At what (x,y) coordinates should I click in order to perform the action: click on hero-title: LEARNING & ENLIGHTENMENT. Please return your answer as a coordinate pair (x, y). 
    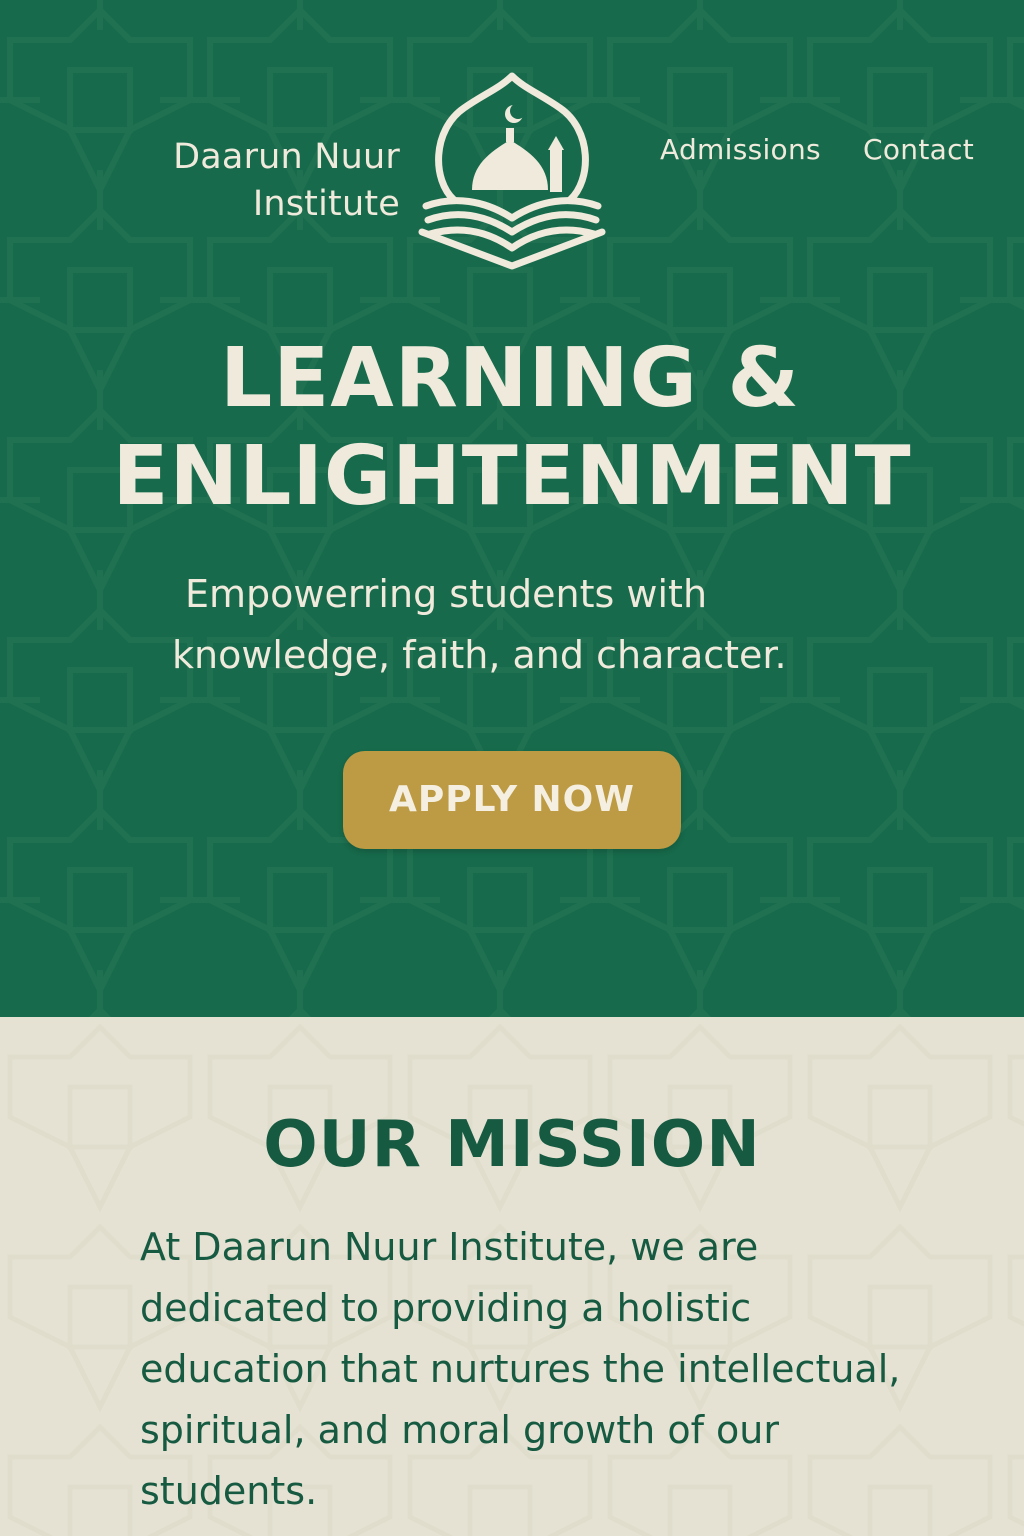
    Looking at the image, I should click on (512, 428).